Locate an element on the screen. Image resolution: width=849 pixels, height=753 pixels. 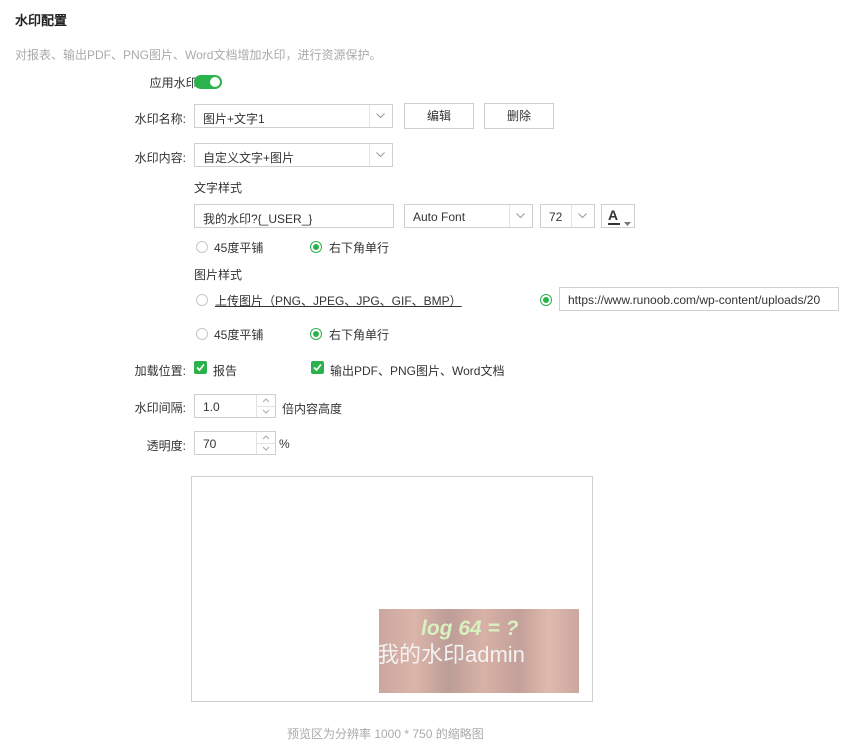
enable-label: 应用水印: is located at coordinates (175, 83).